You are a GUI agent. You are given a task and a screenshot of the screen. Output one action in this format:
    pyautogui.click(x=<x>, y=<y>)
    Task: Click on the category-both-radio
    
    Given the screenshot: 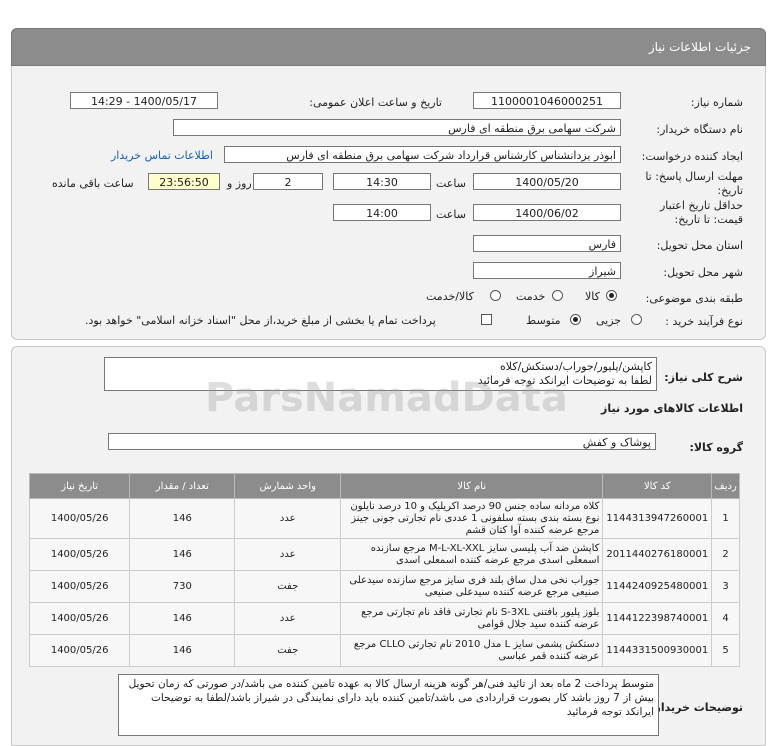 What is the action you would take?
    pyautogui.click(x=495, y=295)
    